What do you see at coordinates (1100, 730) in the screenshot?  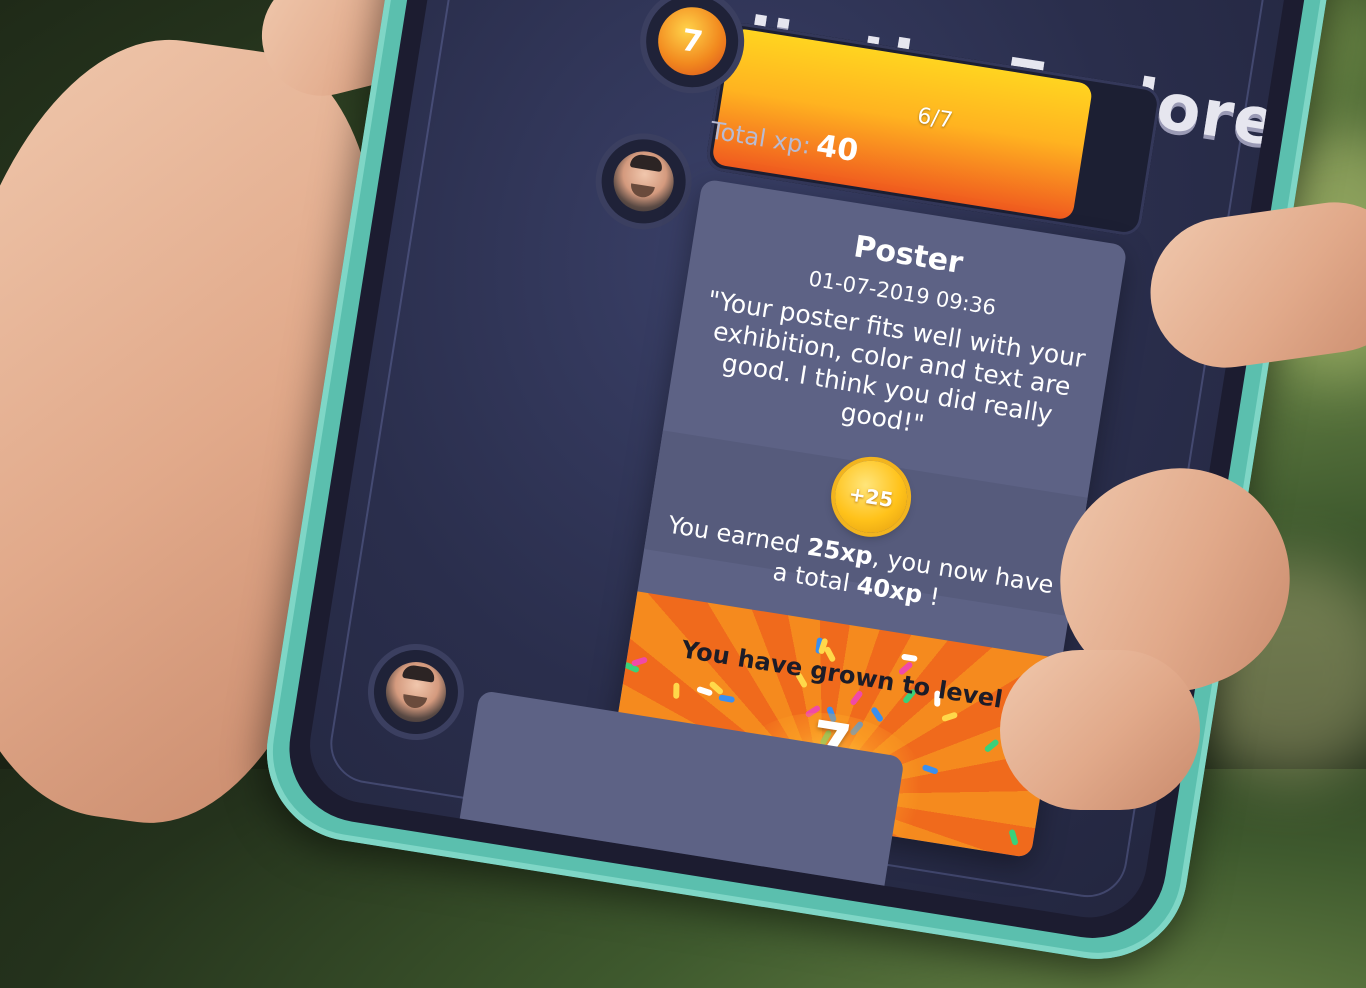 I see `hand-finger` at bounding box center [1100, 730].